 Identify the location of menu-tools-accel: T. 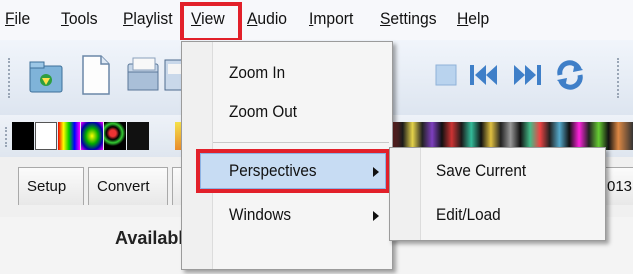
(65, 18).